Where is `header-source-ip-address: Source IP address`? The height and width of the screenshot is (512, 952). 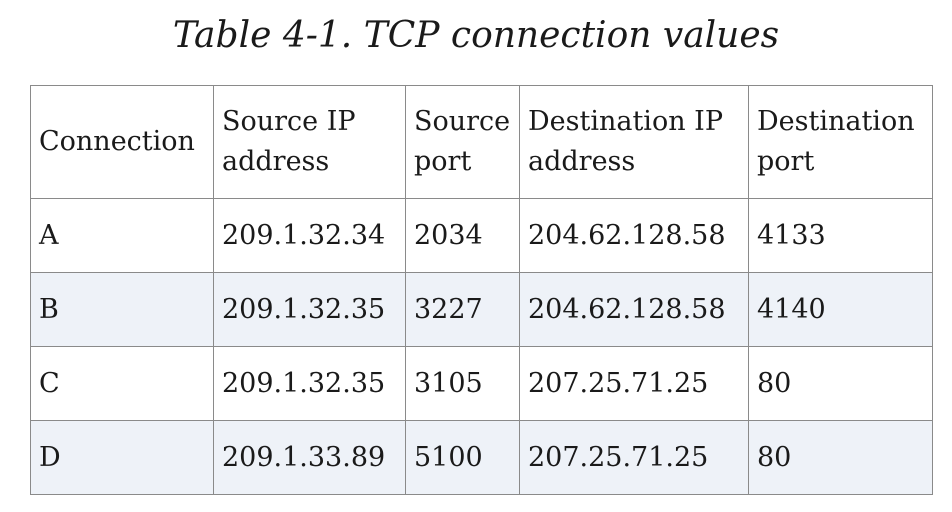 header-source-ip-address: Source IP address is located at coordinates (309, 142).